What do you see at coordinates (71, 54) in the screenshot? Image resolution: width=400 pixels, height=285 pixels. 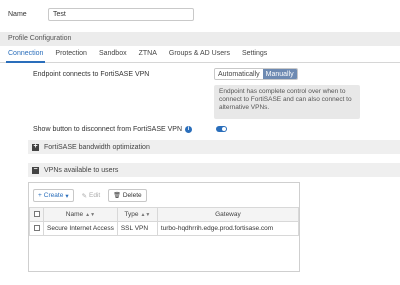 I see `tab-protection: Protection` at bounding box center [71, 54].